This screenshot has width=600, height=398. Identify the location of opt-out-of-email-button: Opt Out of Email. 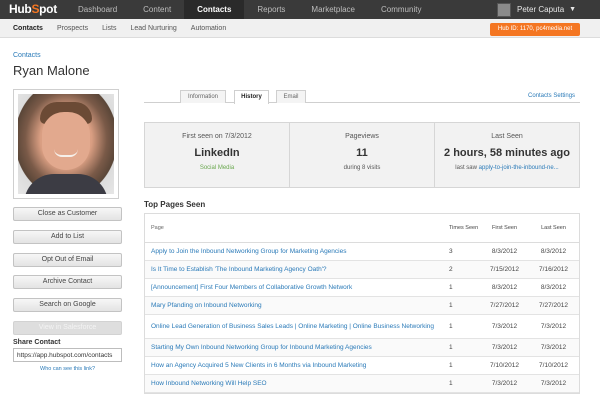
(67, 260).